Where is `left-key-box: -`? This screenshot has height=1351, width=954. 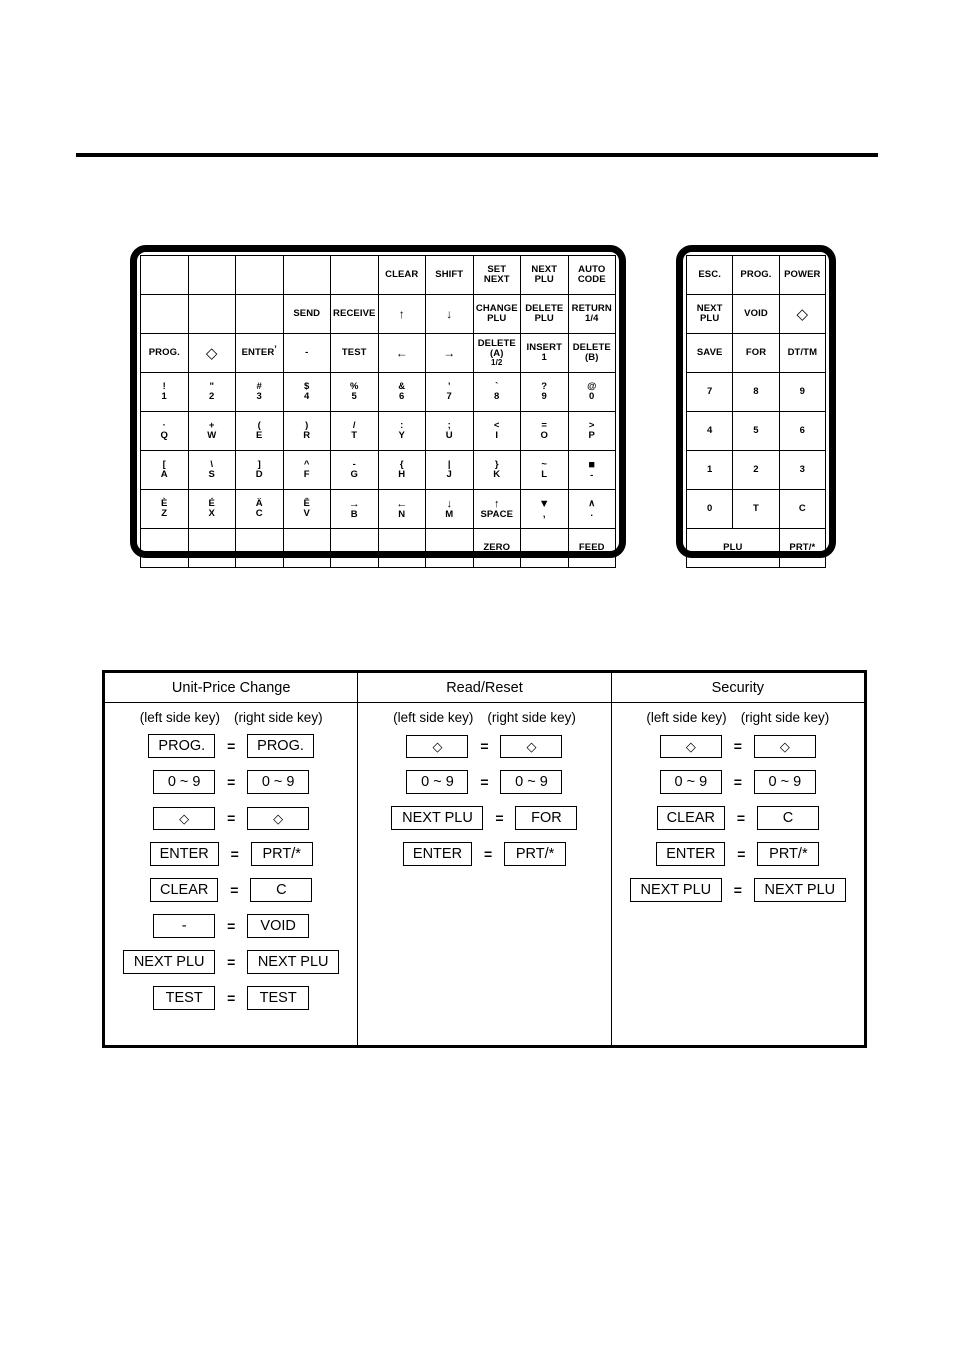
left-key-box: - is located at coordinates (184, 926).